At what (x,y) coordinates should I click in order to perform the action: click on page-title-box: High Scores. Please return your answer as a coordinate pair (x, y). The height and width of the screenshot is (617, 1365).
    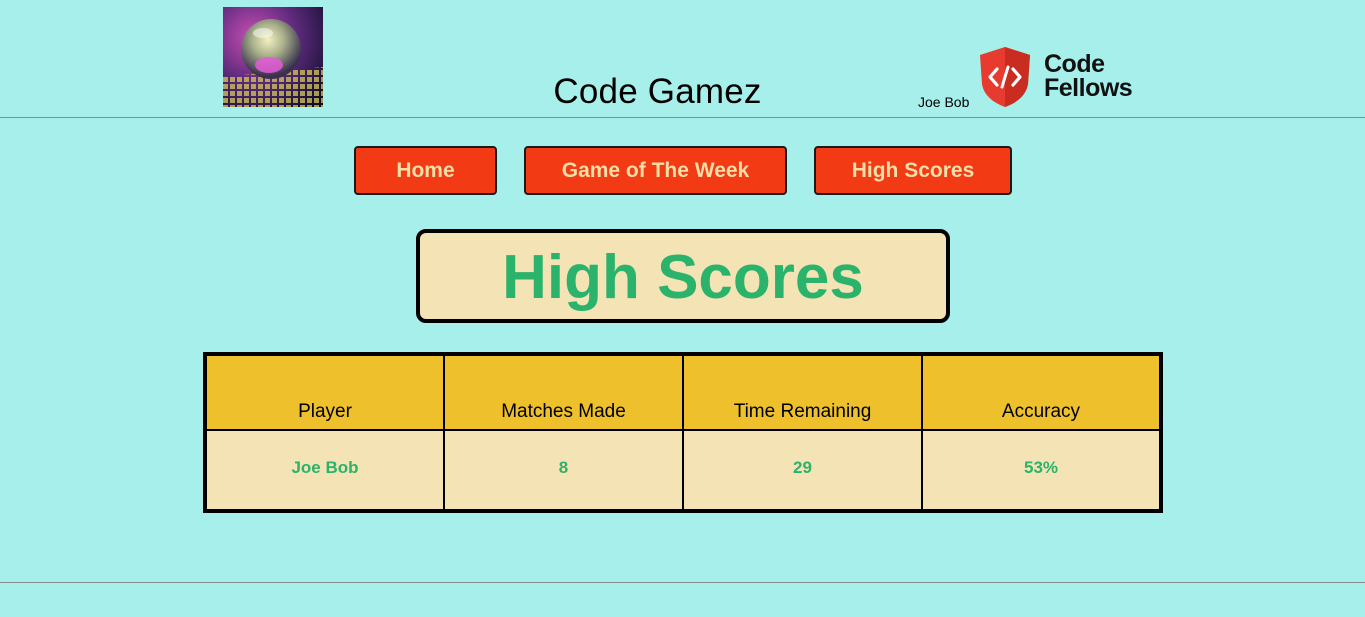
    Looking at the image, I should click on (683, 276).